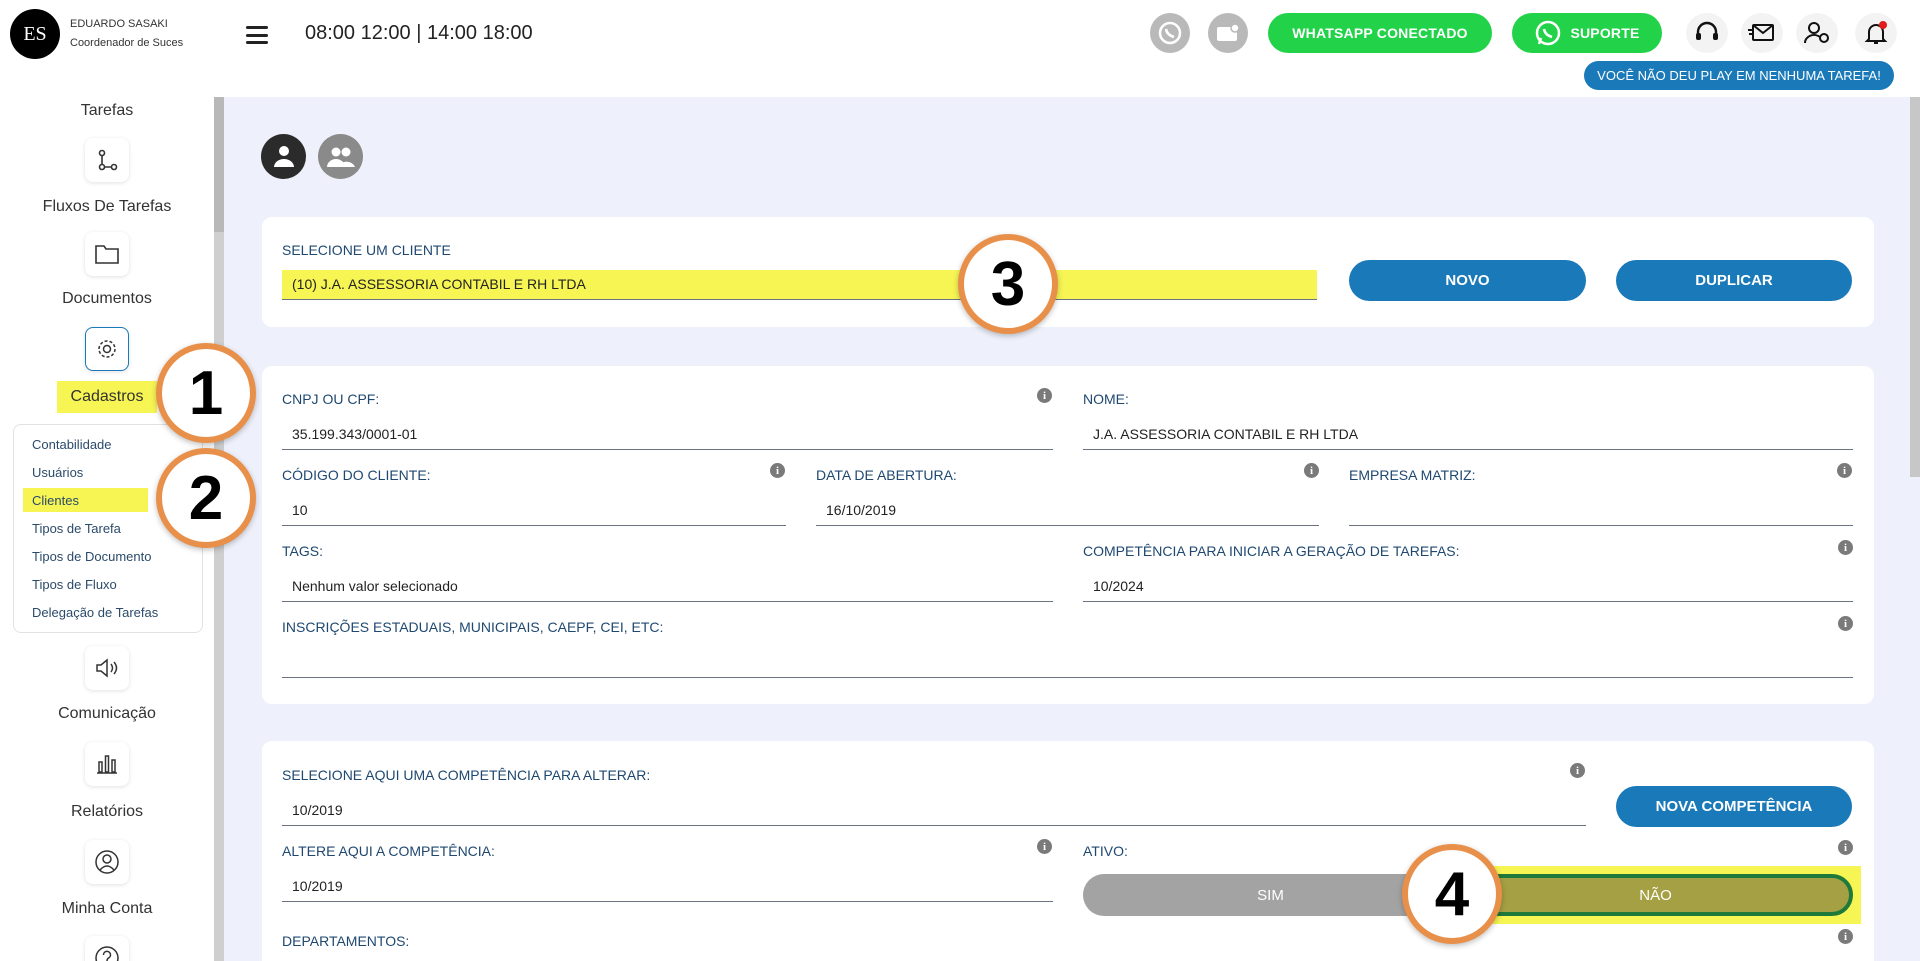  I want to click on mail-alert-icon, so click(1228, 33).